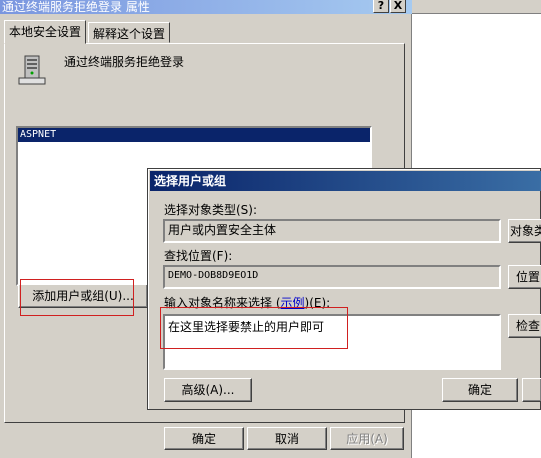  I want to click on ok-button: 确定, so click(204, 438).